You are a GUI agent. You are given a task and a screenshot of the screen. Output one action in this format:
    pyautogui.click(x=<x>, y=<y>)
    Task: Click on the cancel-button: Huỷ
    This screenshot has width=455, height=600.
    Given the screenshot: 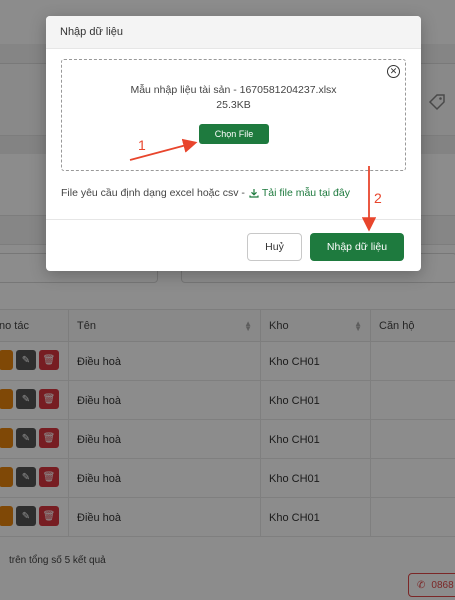 What is the action you would take?
    pyautogui.click(x=274, y=247)
    